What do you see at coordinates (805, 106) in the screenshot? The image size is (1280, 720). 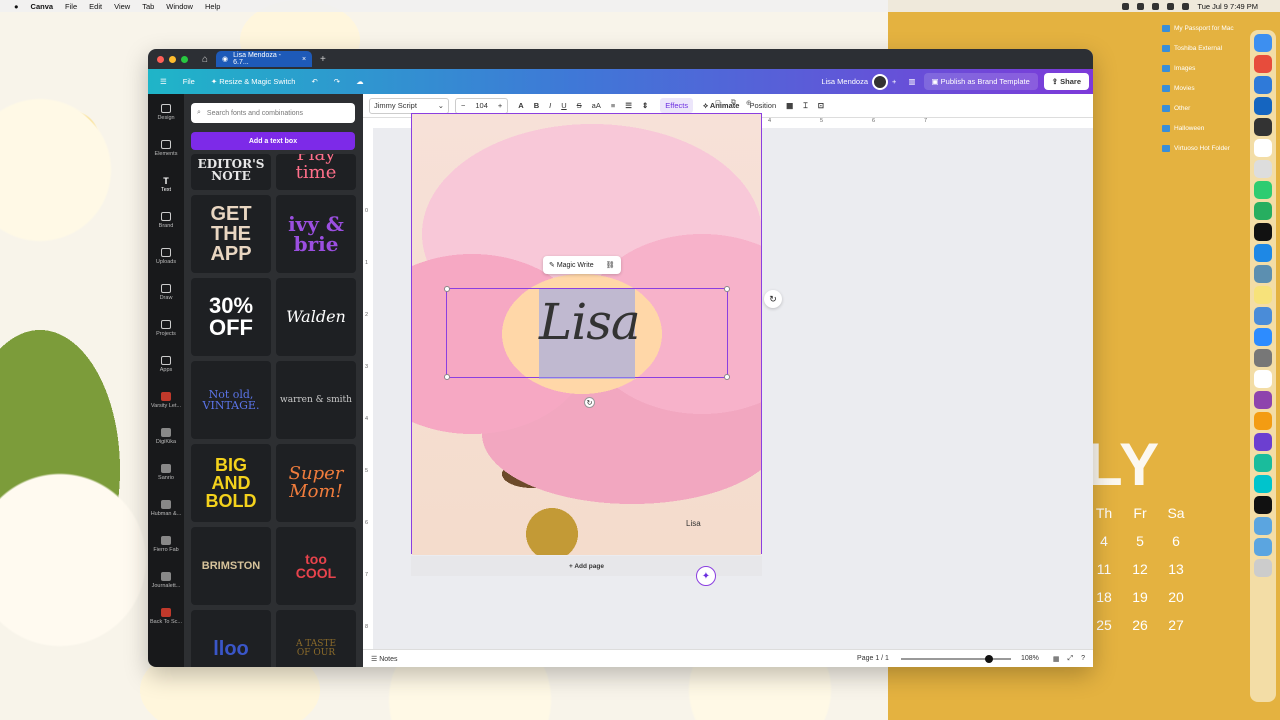 I see `paint-format-icon: ⌶` at bounding box center [805, 106].